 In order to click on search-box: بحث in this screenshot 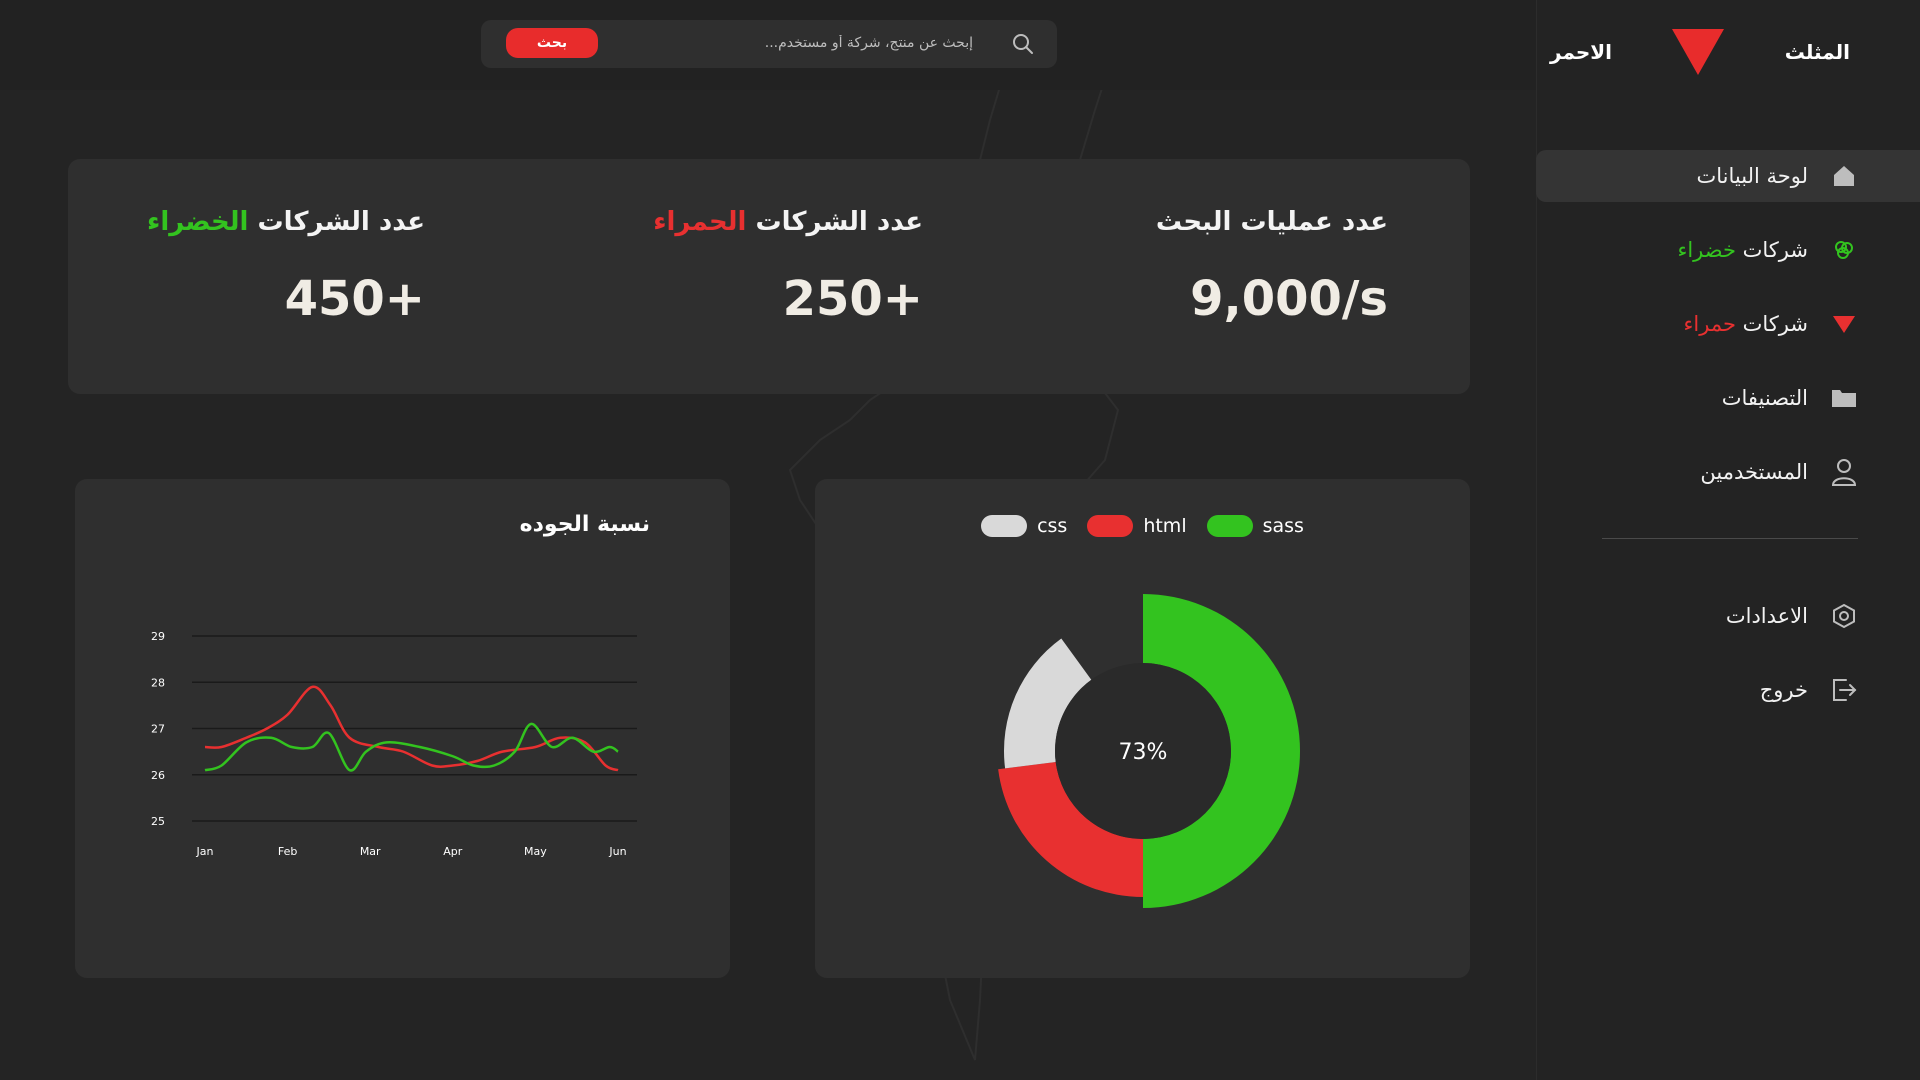, I will do `click(769, 44)`.